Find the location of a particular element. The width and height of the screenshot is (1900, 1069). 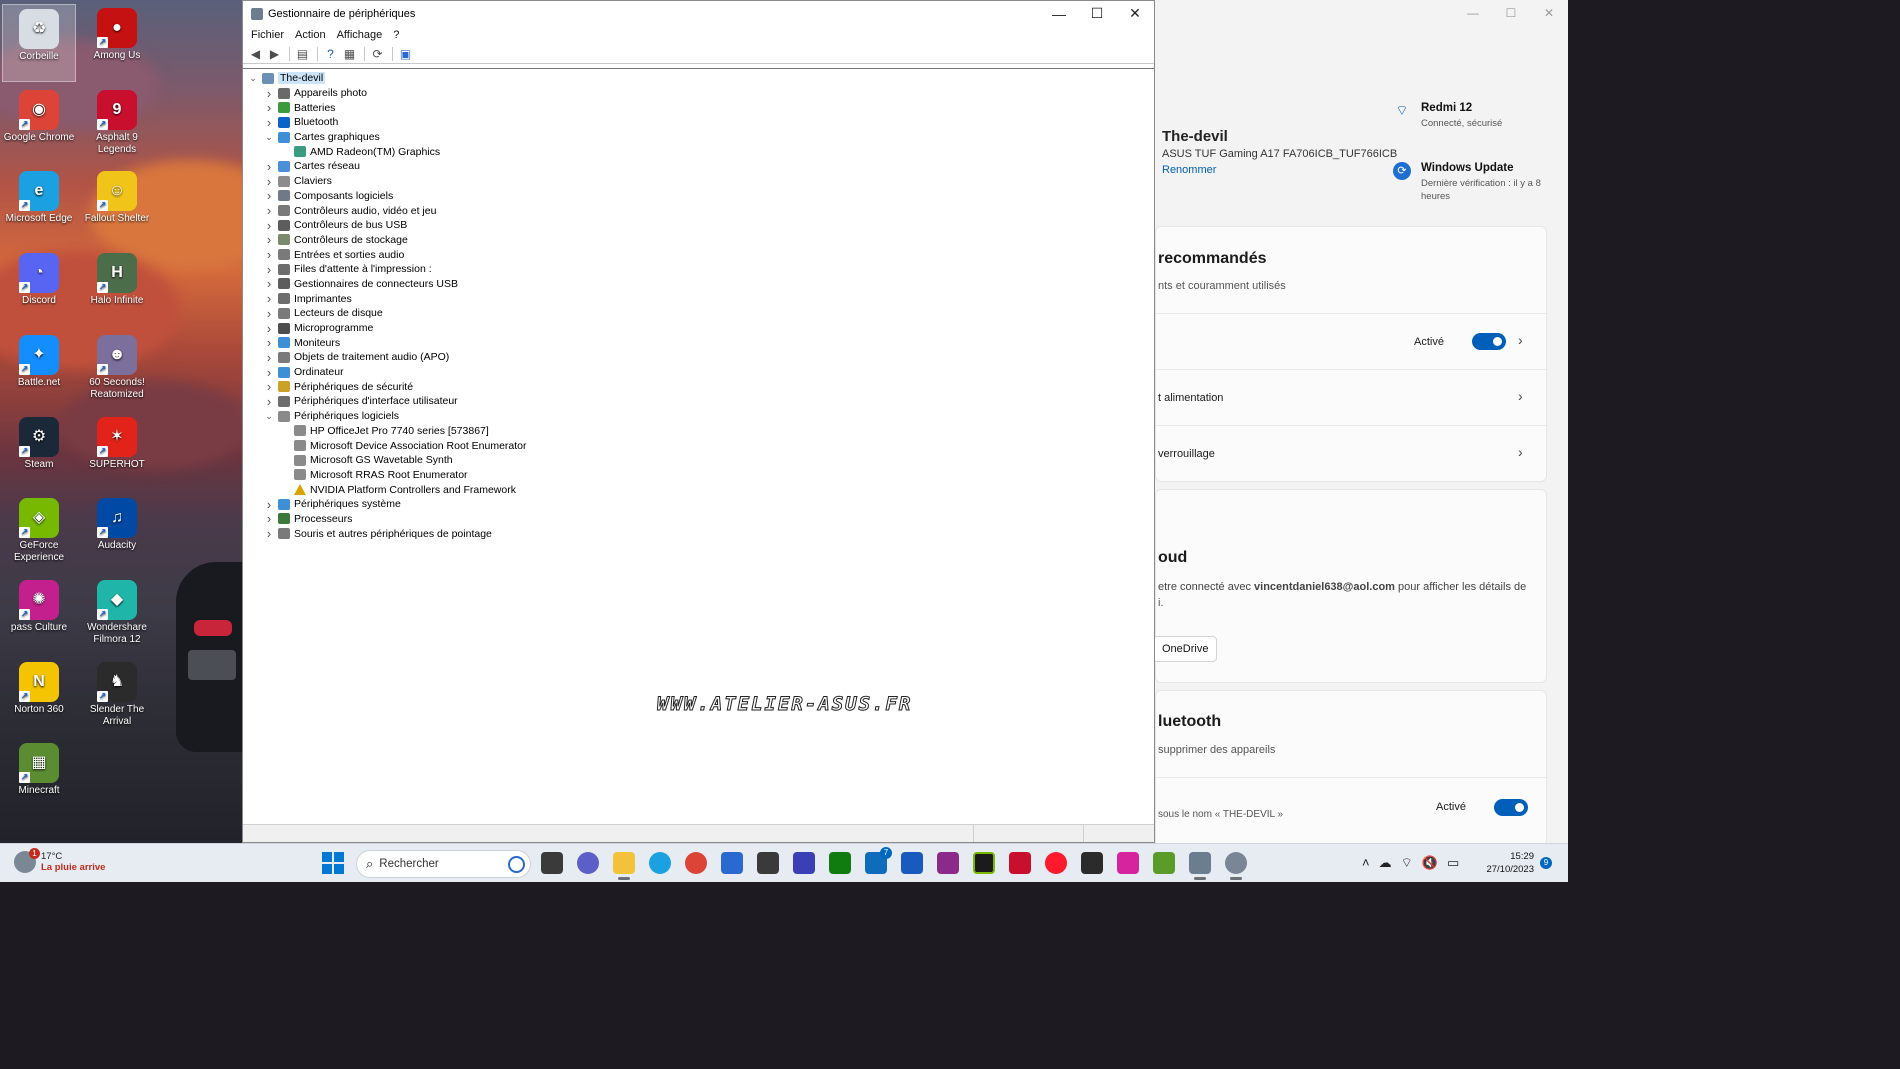

lock-setting-label: verrouillage is located at coordinates (1186, 454).